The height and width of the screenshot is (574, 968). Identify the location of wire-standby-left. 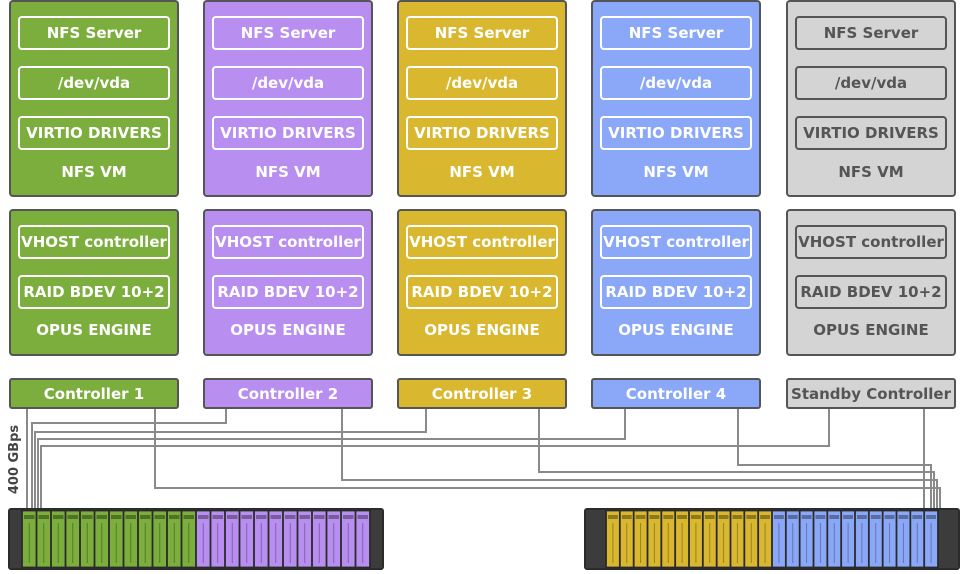
(435, 459).